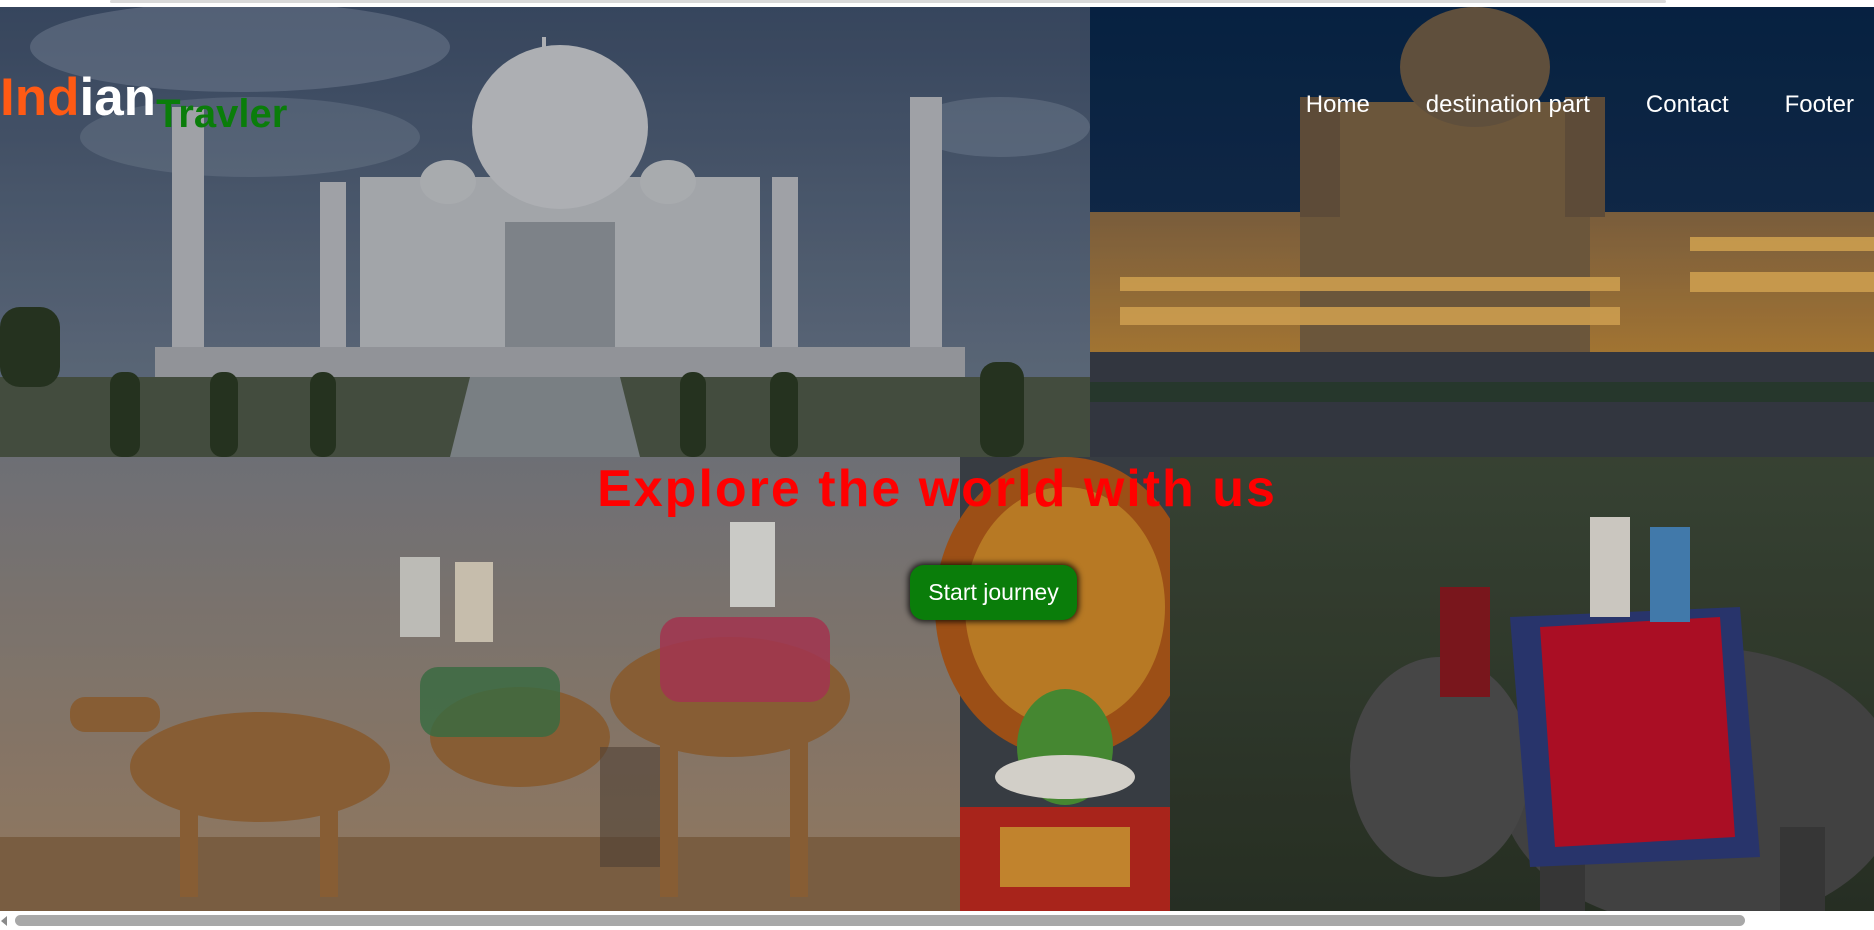 The image size is (1874, 930). Describe the element at coordinates (40, 97) in the screenshot. I see `logo-part-ind: Ind` at that location.